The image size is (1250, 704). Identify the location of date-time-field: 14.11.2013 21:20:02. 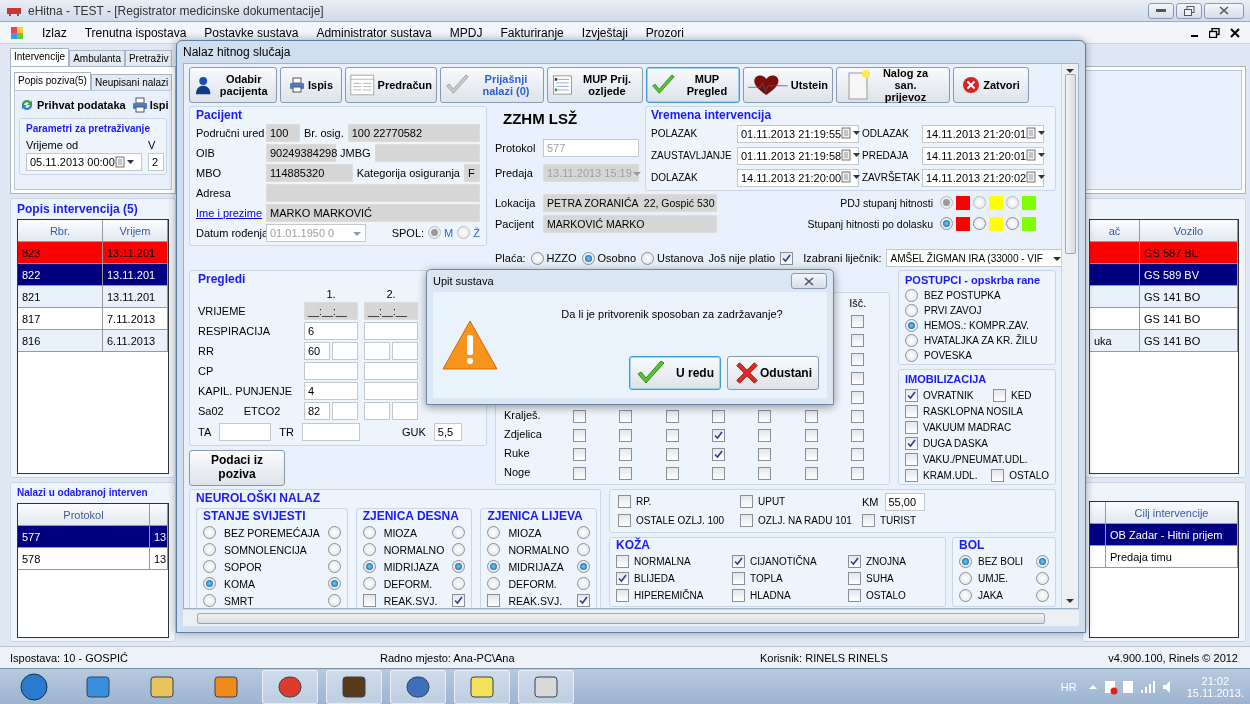
(983, 177).